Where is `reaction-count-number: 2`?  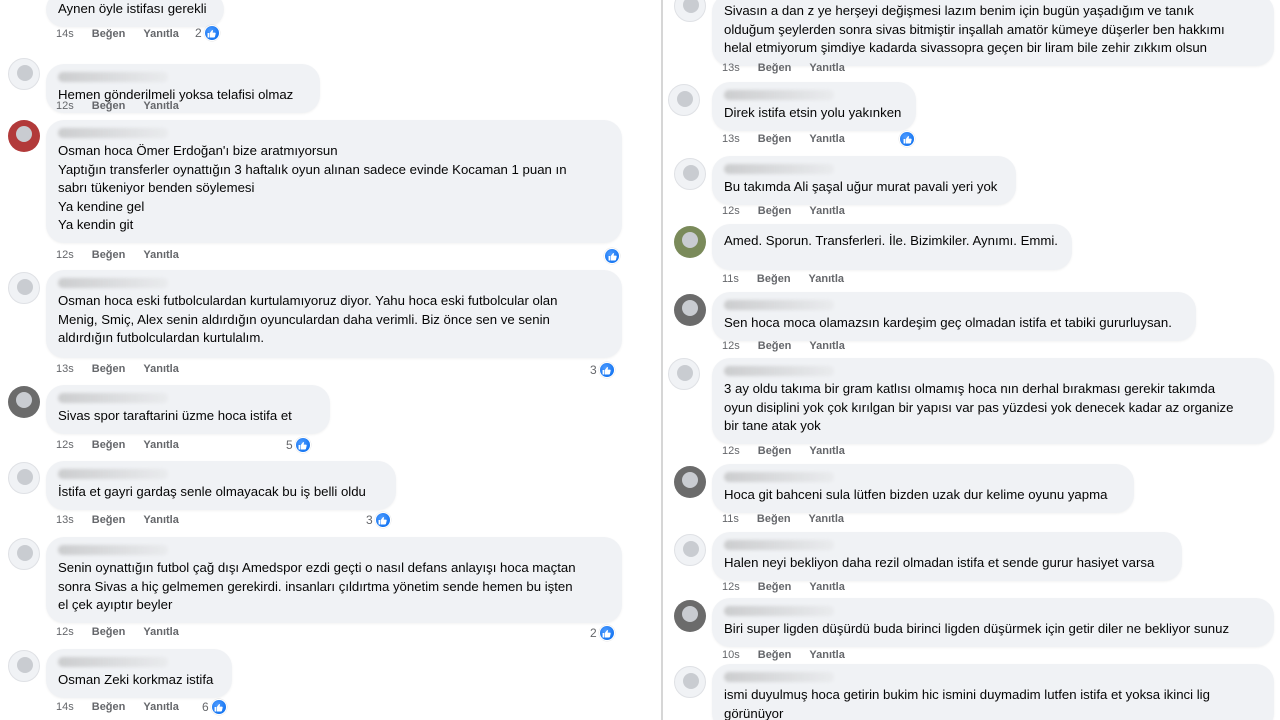
reaction-count-number: 2 is located at coordinates (593, 633).